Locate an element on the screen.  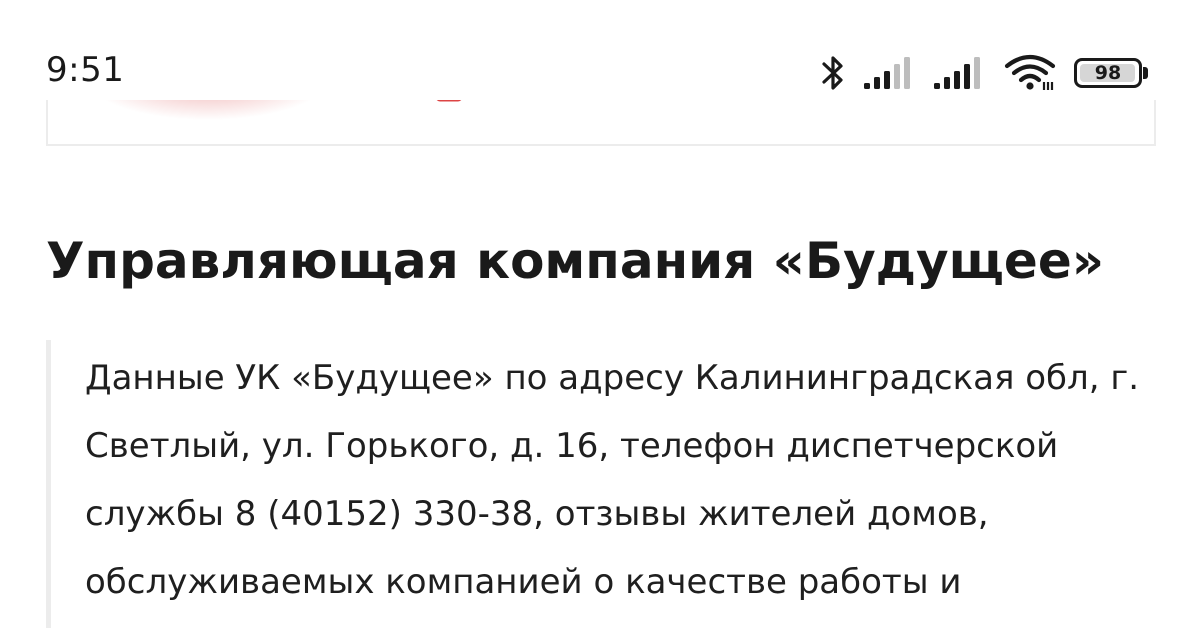
battery-body: 98 is located at coordinates (1108, 73).